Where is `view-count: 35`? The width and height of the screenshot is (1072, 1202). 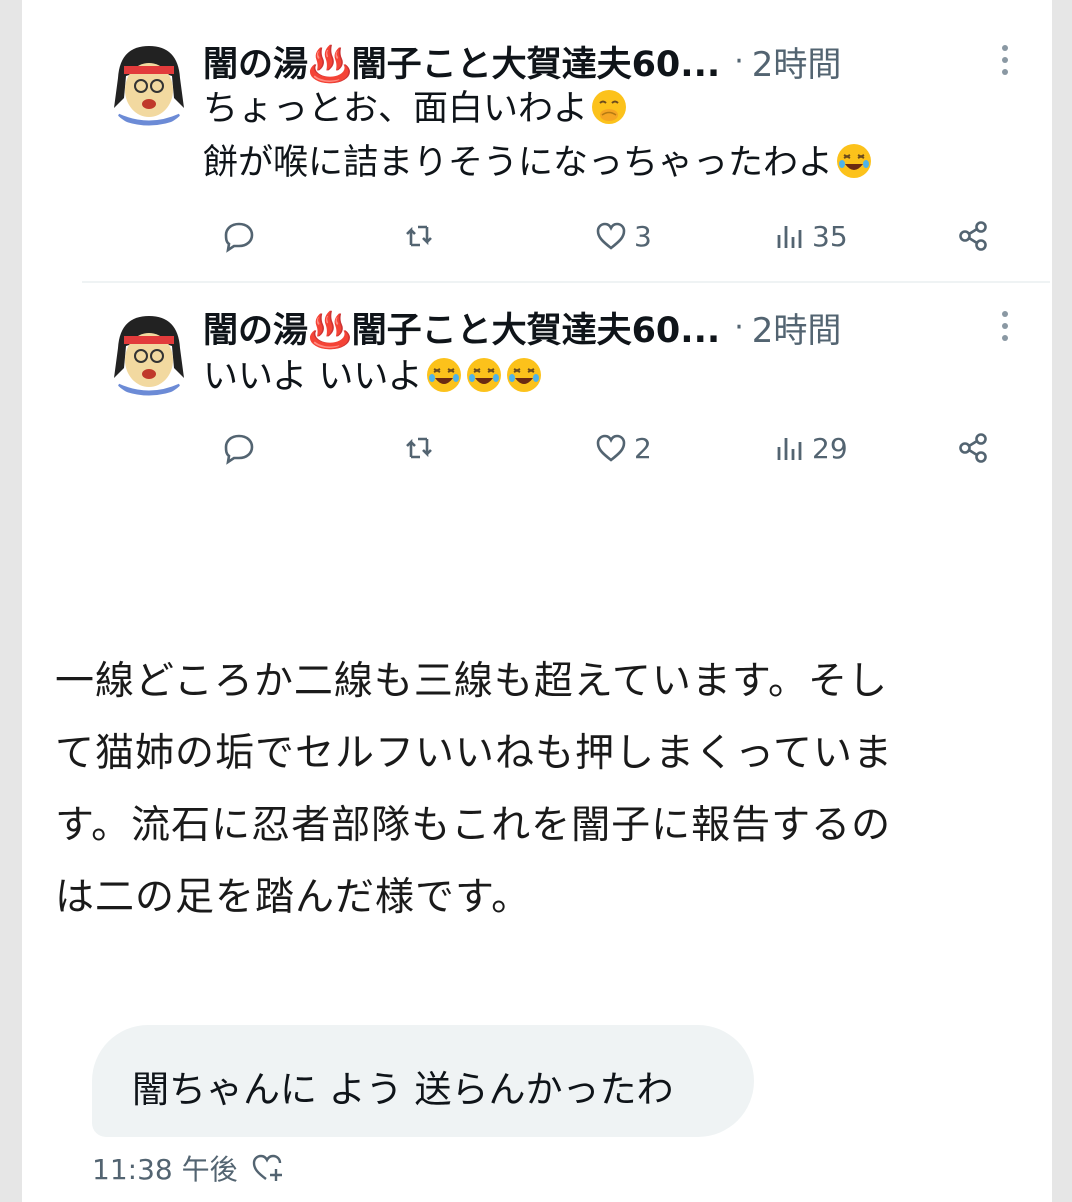
view-count: 35 is located at coordinates (830, 236).